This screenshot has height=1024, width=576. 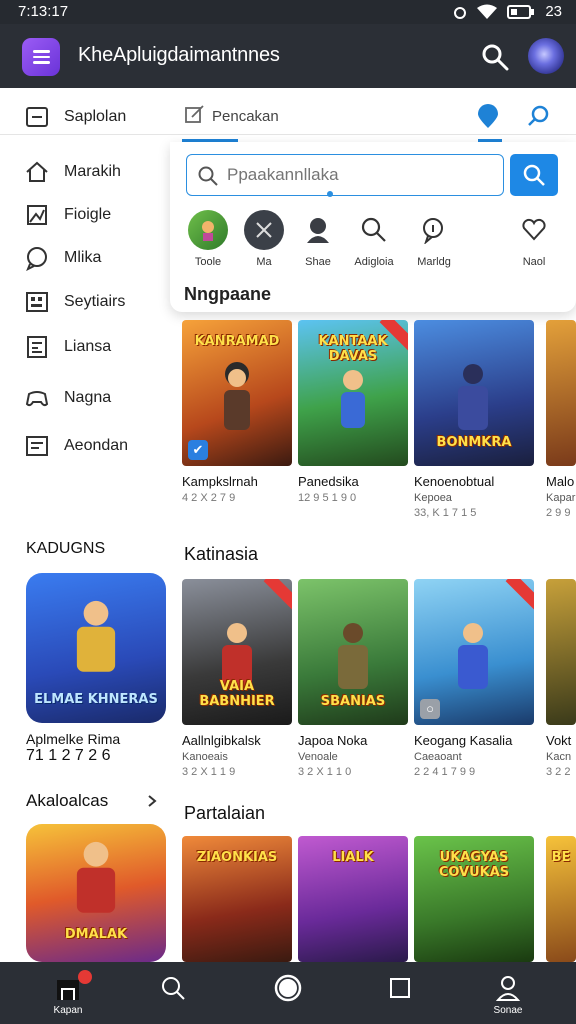 I want to click on game-artwork: ZIAONKIAS, so click(x=237, y=899).